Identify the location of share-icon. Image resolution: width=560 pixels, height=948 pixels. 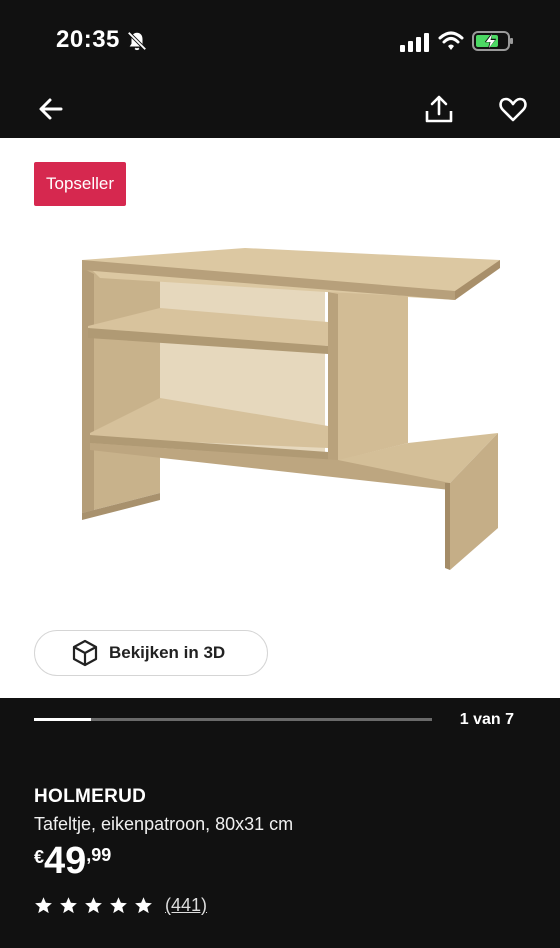
(439, 109).